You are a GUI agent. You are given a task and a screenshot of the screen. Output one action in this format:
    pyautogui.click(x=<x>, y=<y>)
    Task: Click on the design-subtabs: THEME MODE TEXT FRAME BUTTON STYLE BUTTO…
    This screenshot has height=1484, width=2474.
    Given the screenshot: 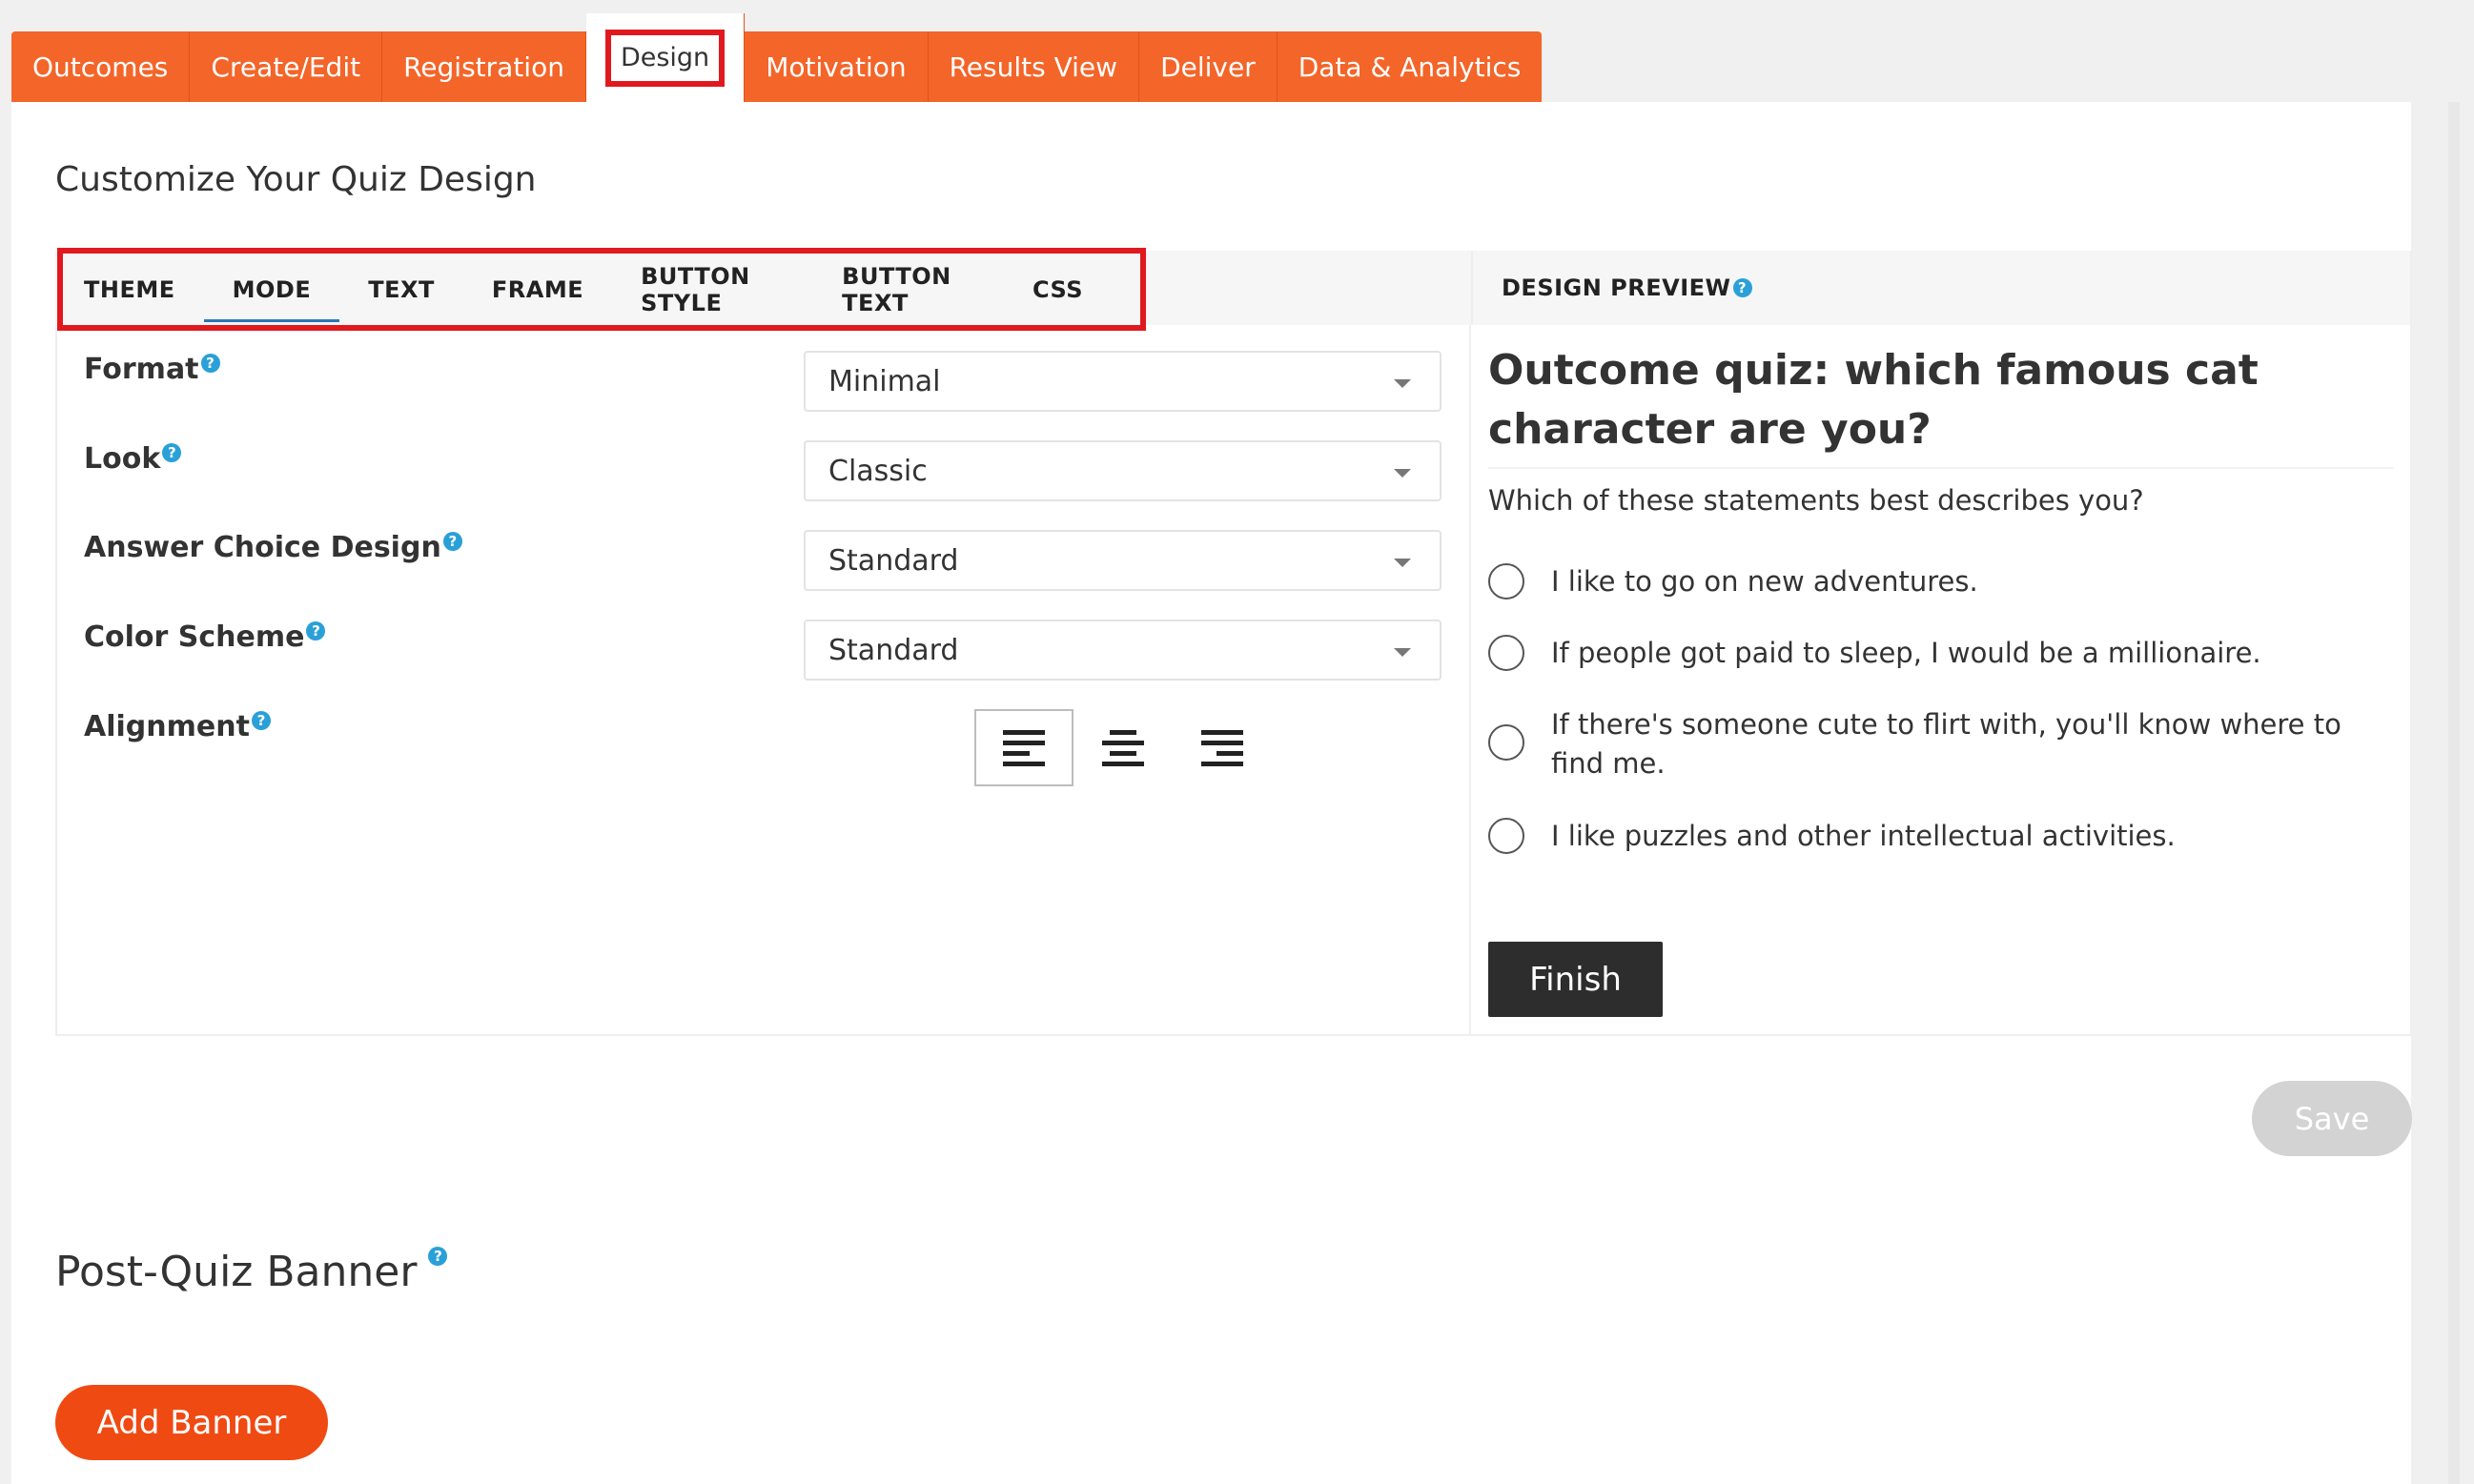 What is the action you would take?
    pyautogui.click(x=601, y=289)
    